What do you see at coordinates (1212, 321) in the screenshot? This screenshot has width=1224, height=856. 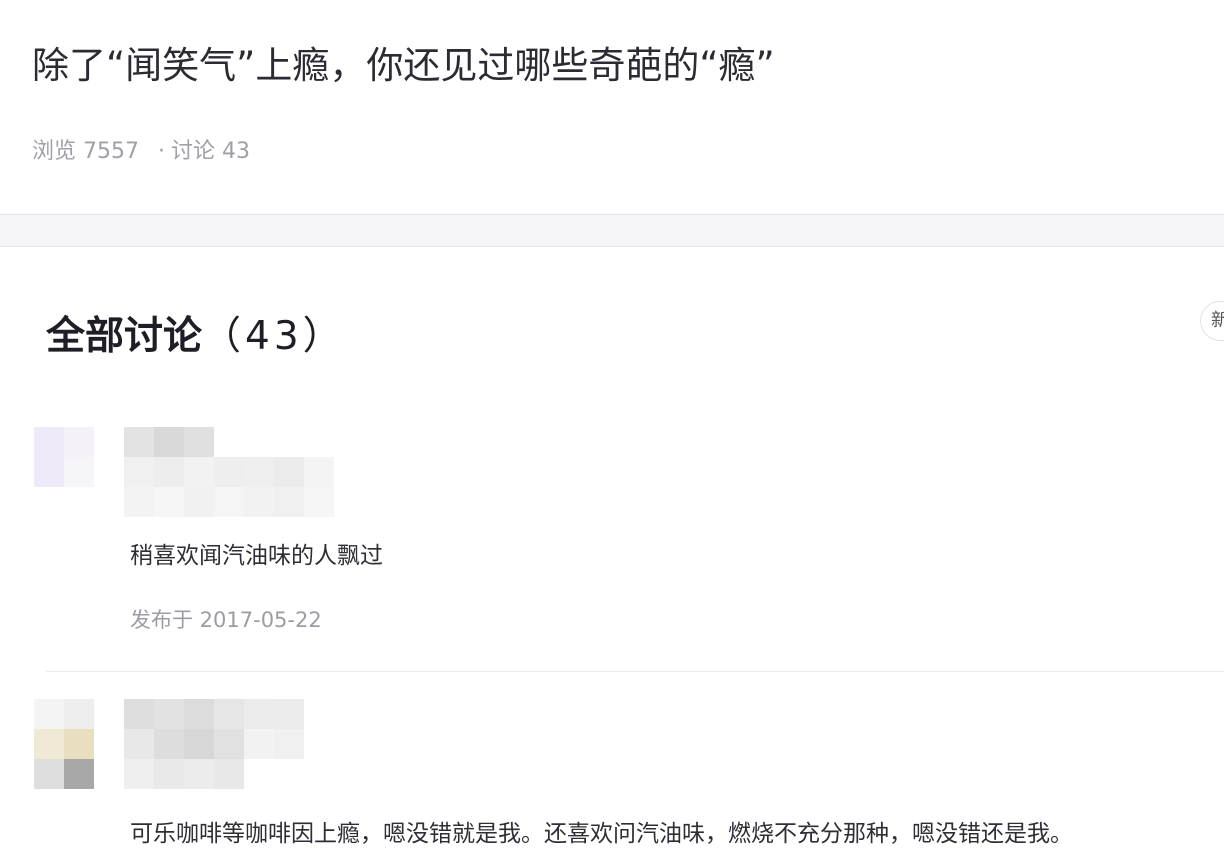 I see `sort-tab-newest: 新` at bounding box center [1212, 321].